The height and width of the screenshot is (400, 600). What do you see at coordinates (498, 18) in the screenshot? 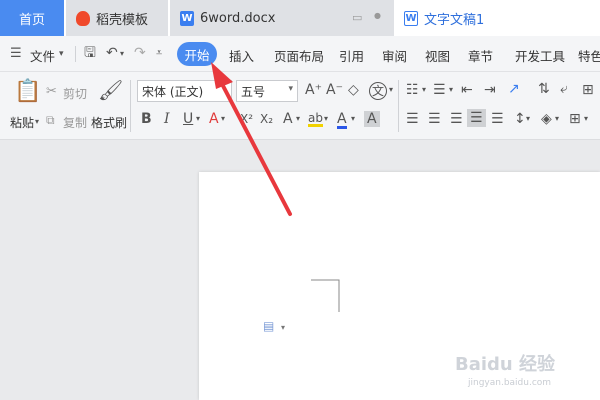
I see `tab-doc-active: W 文字文稿1` at bounding box center [498, 18].